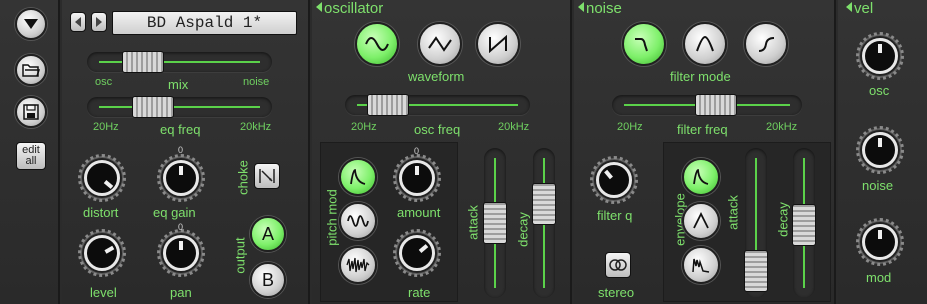  I want to click on output-a-button: A, so click(268, 234).